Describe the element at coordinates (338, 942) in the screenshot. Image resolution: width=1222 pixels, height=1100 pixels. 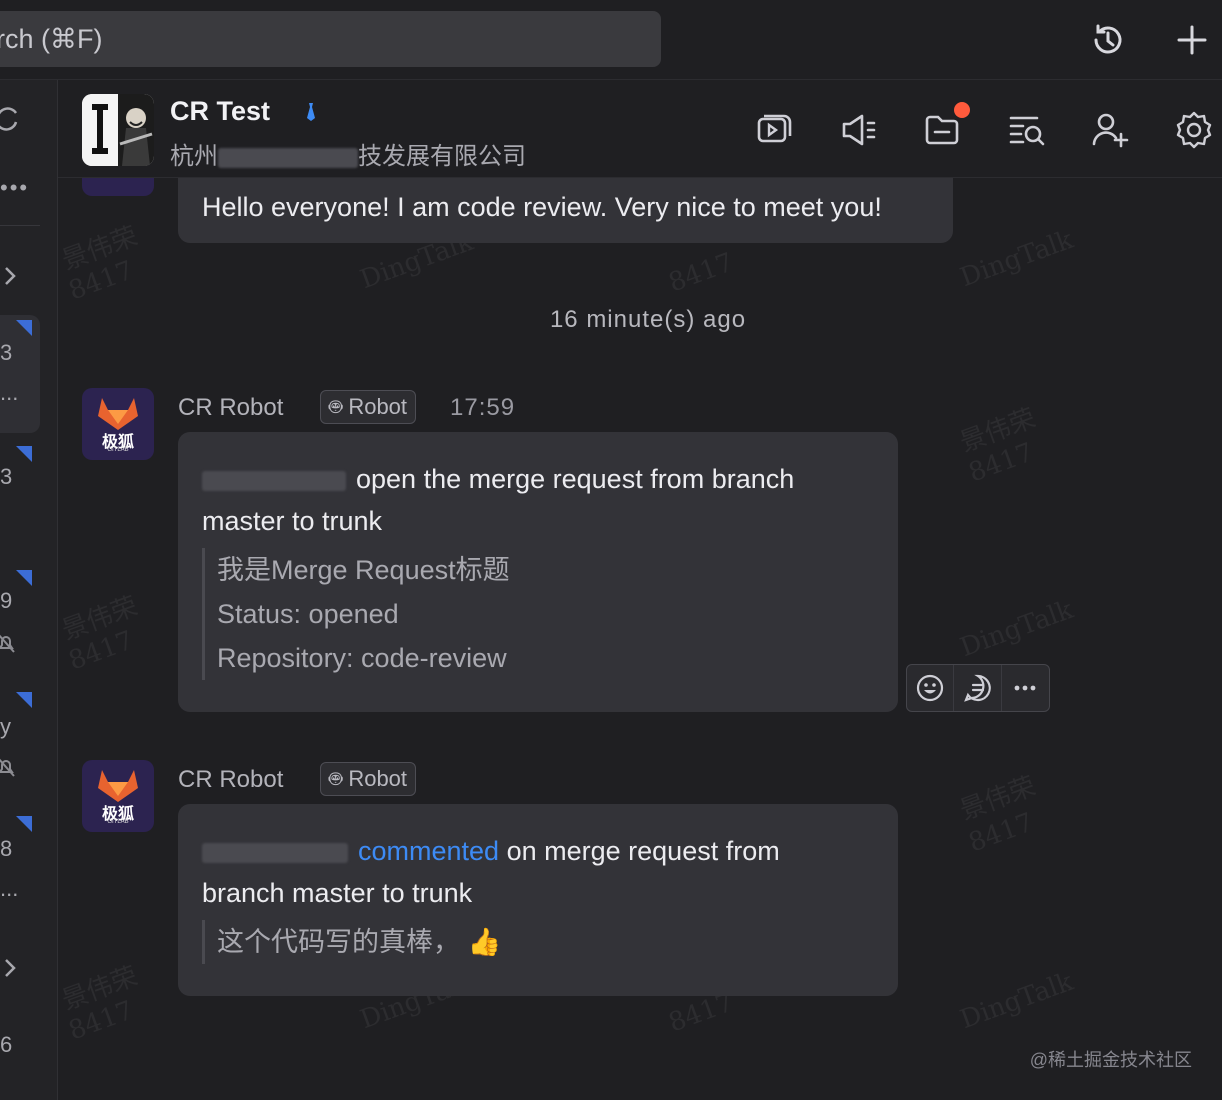
I see `comment-body: 这个代码写的真棒，` at that location.